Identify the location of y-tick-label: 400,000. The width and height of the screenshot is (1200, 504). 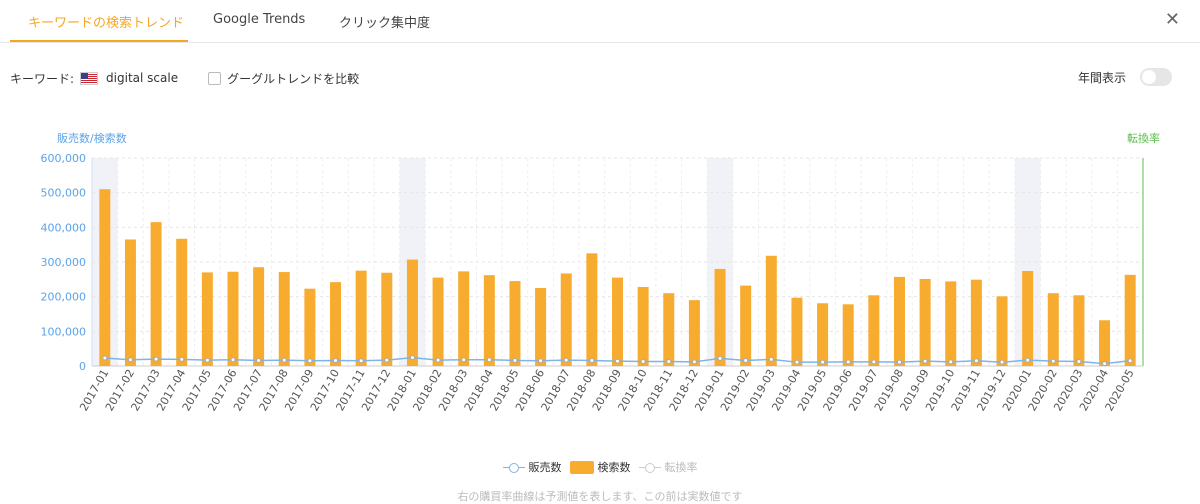
(64, 227).